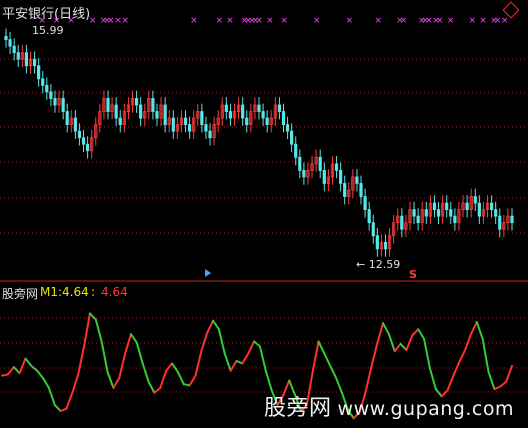 The height and width of the screenshot is (428, 528). I want to click on low-price-value: 12.59, so click(384, 264).